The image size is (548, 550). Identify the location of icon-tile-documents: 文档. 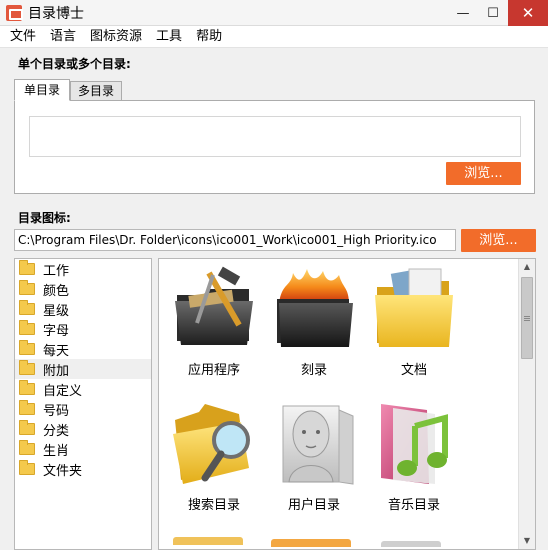
(414, 326).